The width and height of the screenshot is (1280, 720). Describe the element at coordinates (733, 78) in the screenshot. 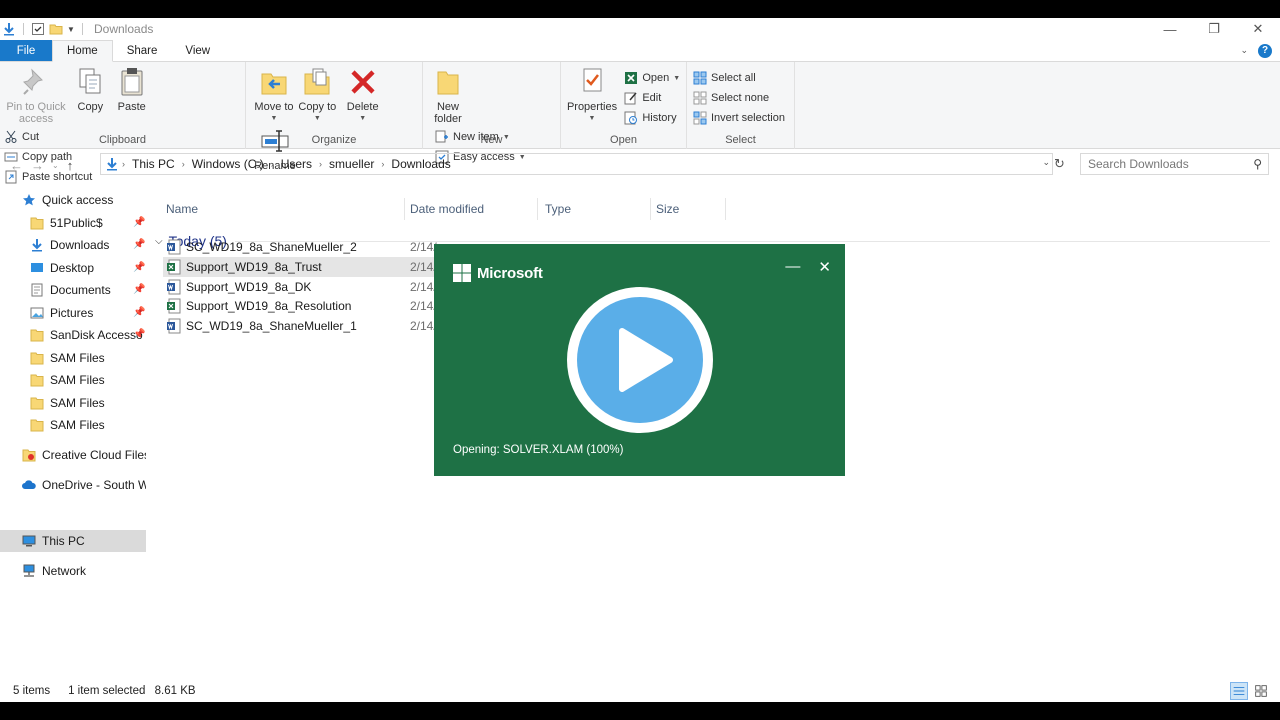

I see `select-all-label: Select all` at that location.